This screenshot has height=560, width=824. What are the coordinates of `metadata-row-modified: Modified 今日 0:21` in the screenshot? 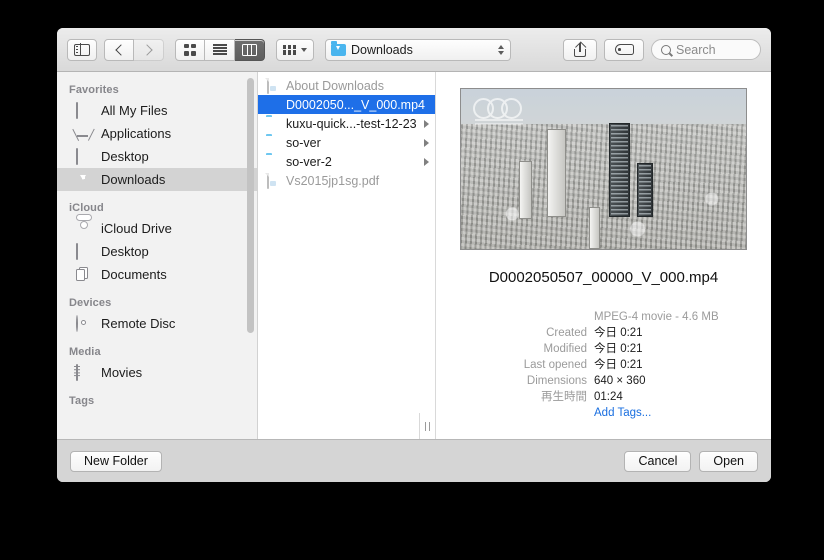 It's located at (608, 349).